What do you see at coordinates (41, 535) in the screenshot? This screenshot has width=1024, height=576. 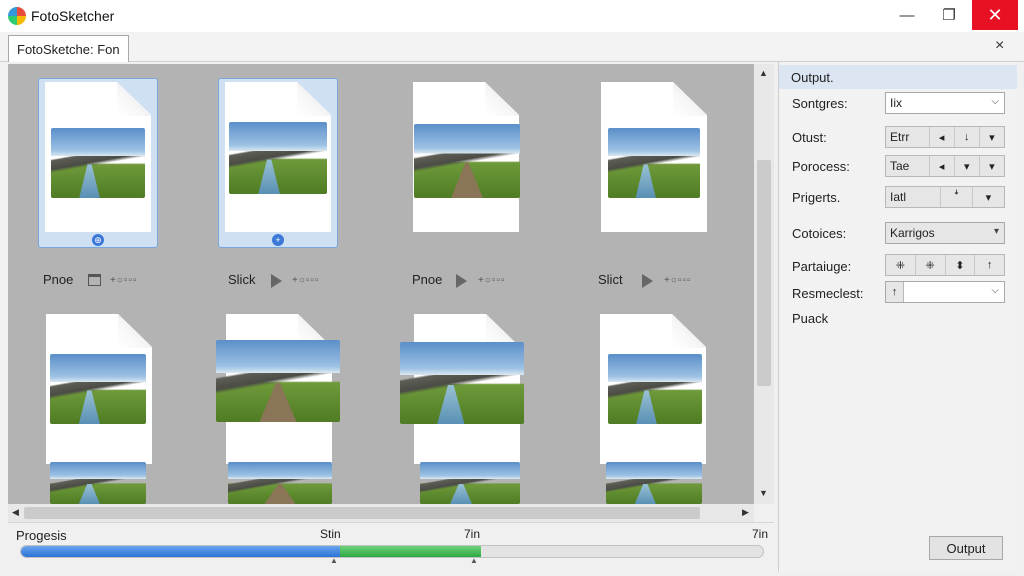 I see `progress-label: Progesis` at bounding box center [41, 535].